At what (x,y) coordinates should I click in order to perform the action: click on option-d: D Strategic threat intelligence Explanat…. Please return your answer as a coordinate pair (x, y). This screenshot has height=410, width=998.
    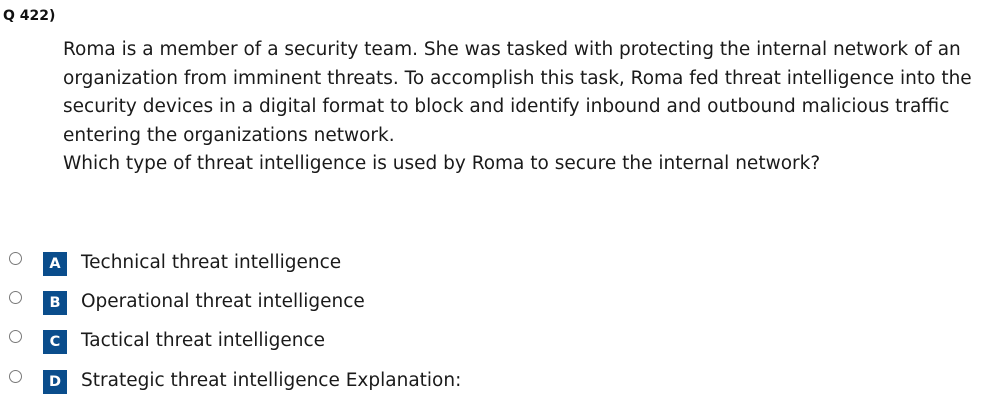
    Looking at the image, I should click on (300, 381).